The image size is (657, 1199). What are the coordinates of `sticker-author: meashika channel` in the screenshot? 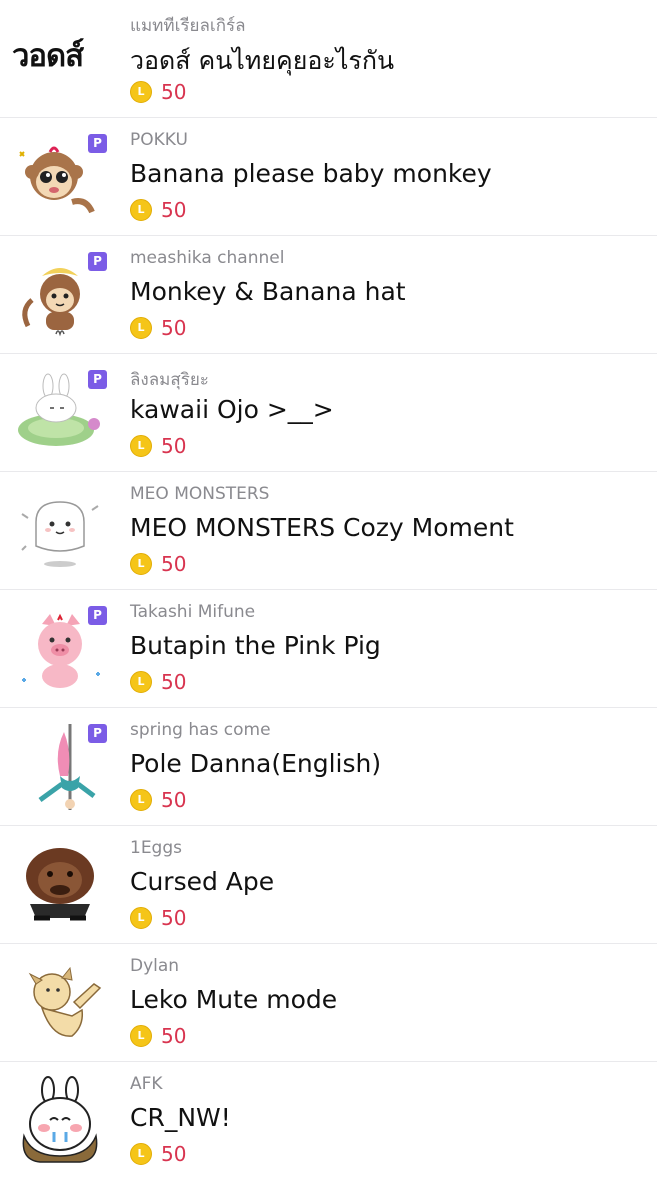 It's located at (207, 258).